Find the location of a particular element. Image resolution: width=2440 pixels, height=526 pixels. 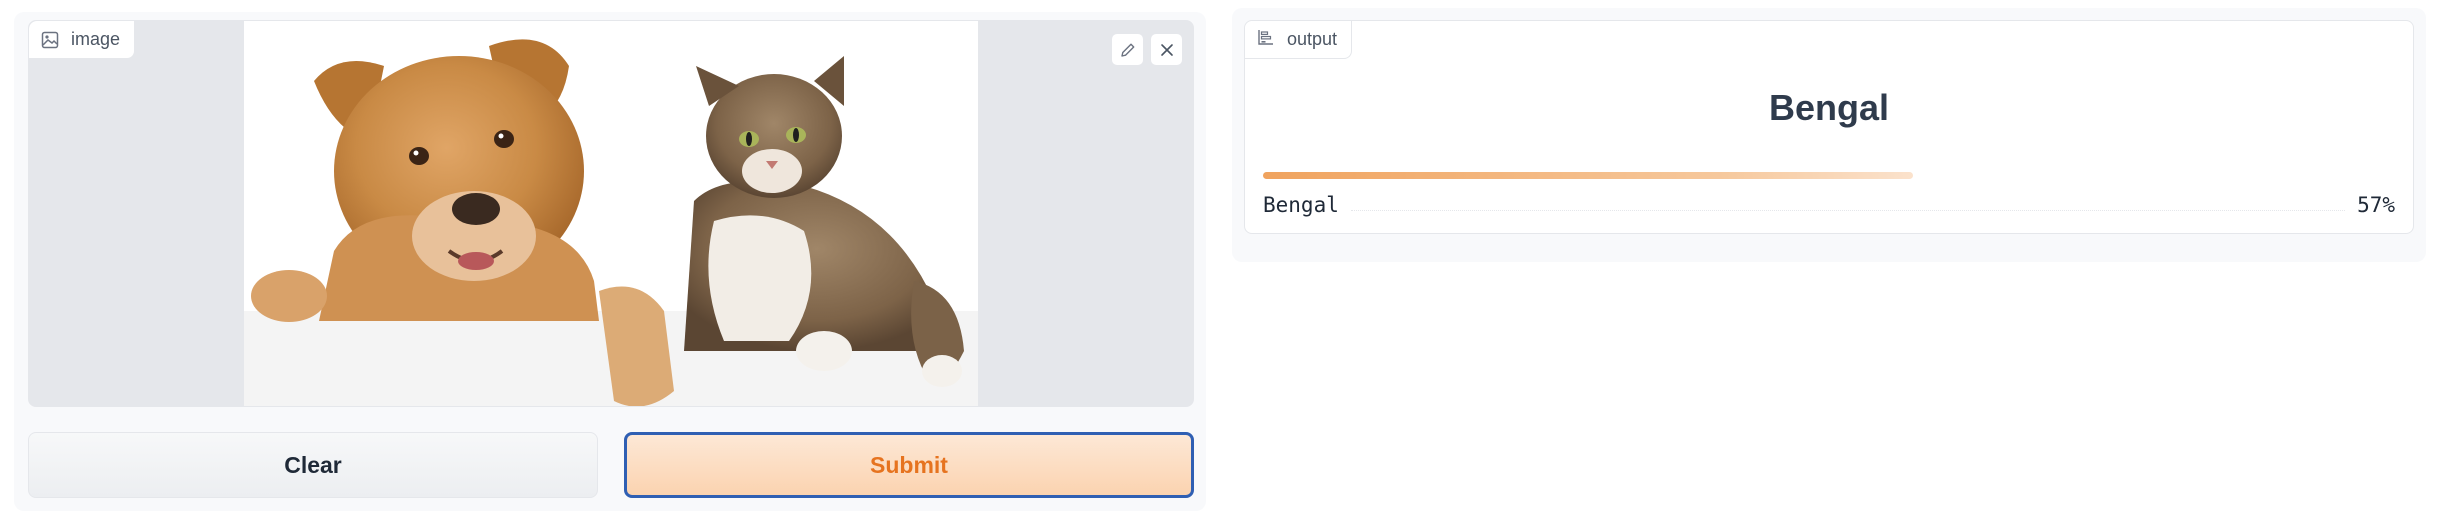

image-icon is located at coordinates (50, 40).